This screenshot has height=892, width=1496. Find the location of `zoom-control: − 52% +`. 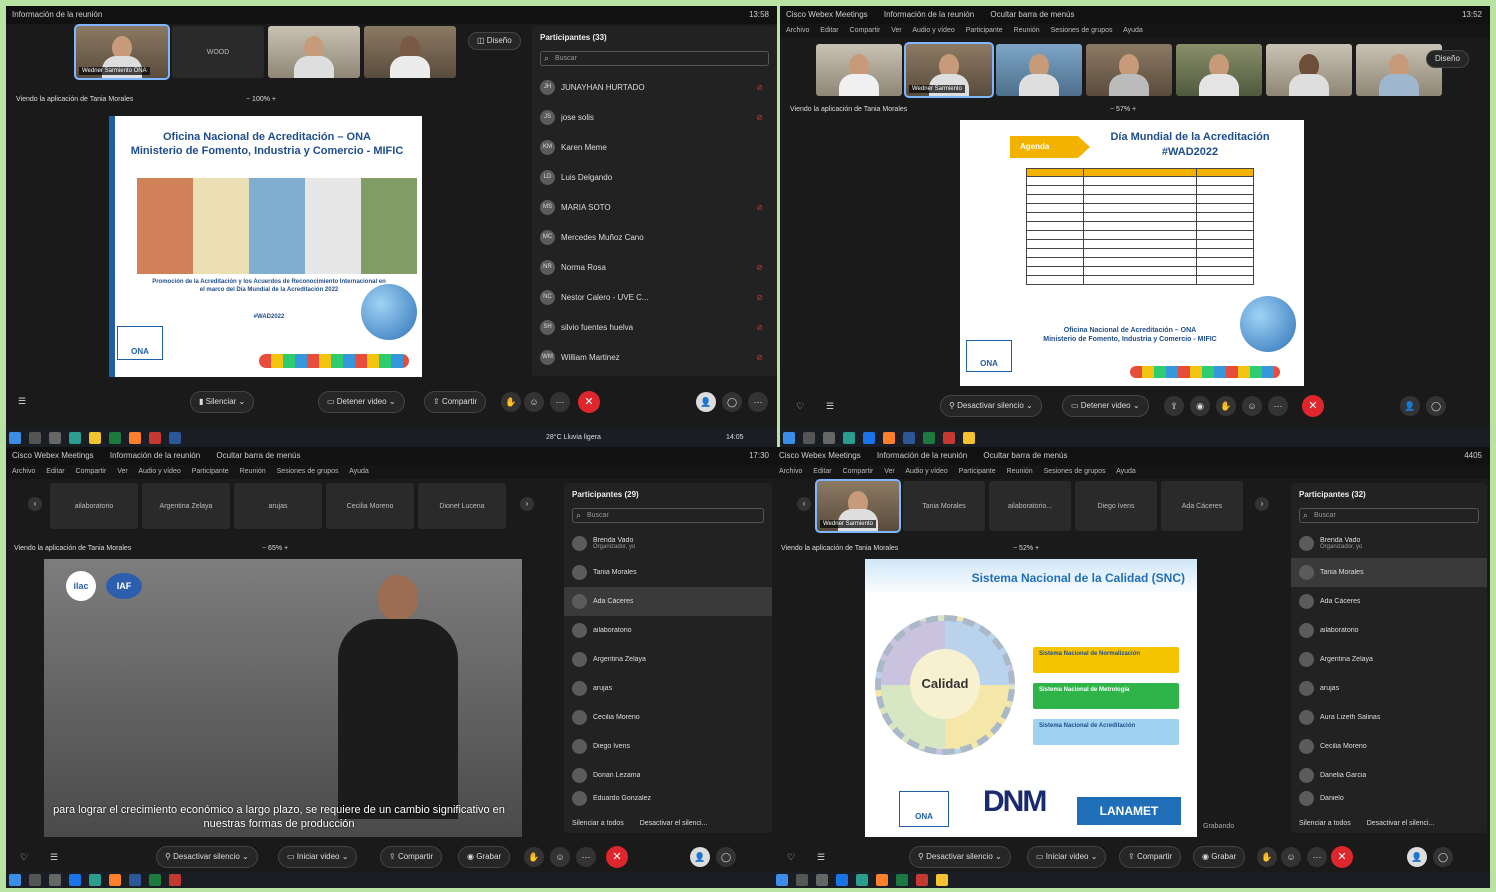

zoom-control: − 52% + is located at coordinates (1026, 548).